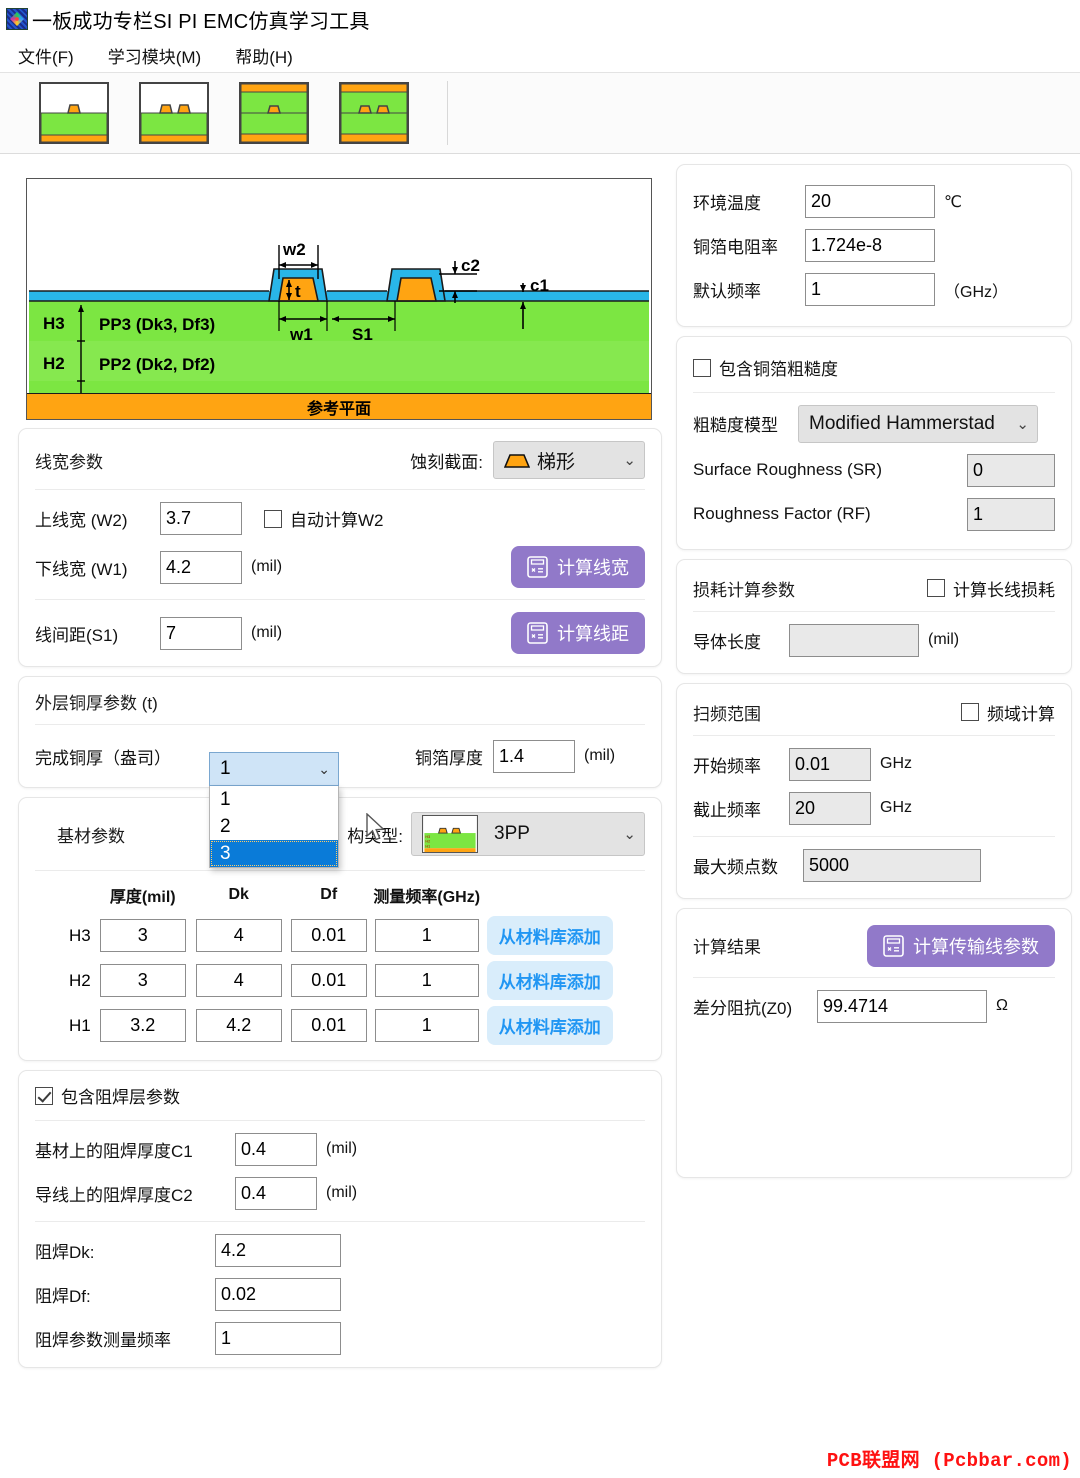 This screenshot has width=1080, height=1478. Describe the element at coordinates (549, 1025) in the screenshot. I see `h1-add-from-library-button: 从材料库添加` at that location.